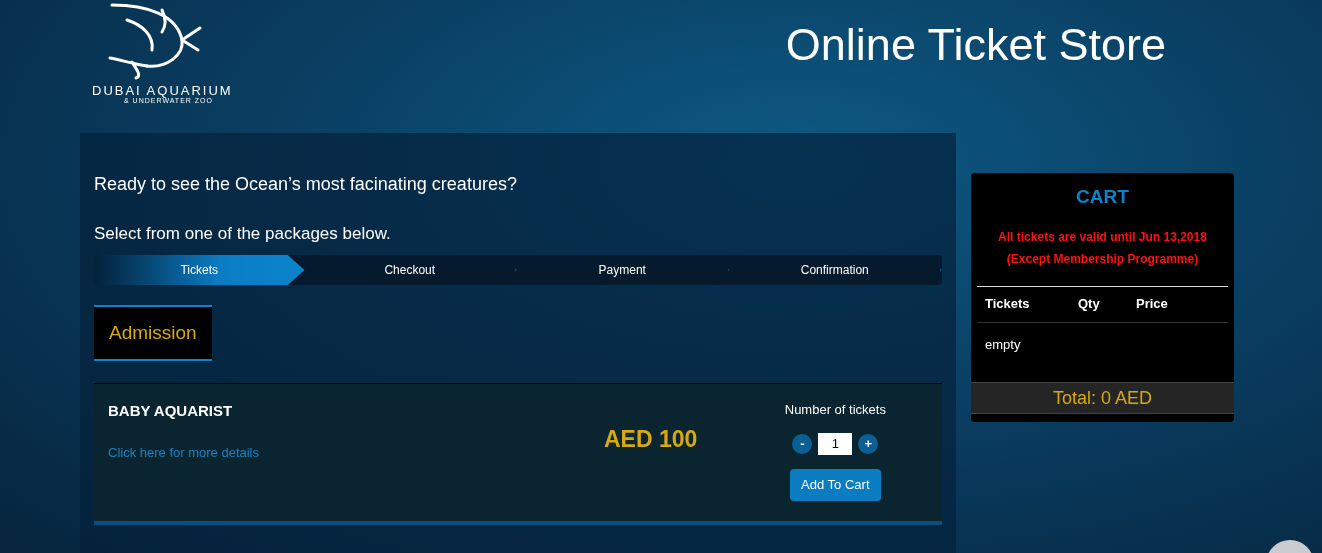 The width and height of the screenshot is (1322, 553). I want to click on details-link: Click here for more details, so click(333, 452).